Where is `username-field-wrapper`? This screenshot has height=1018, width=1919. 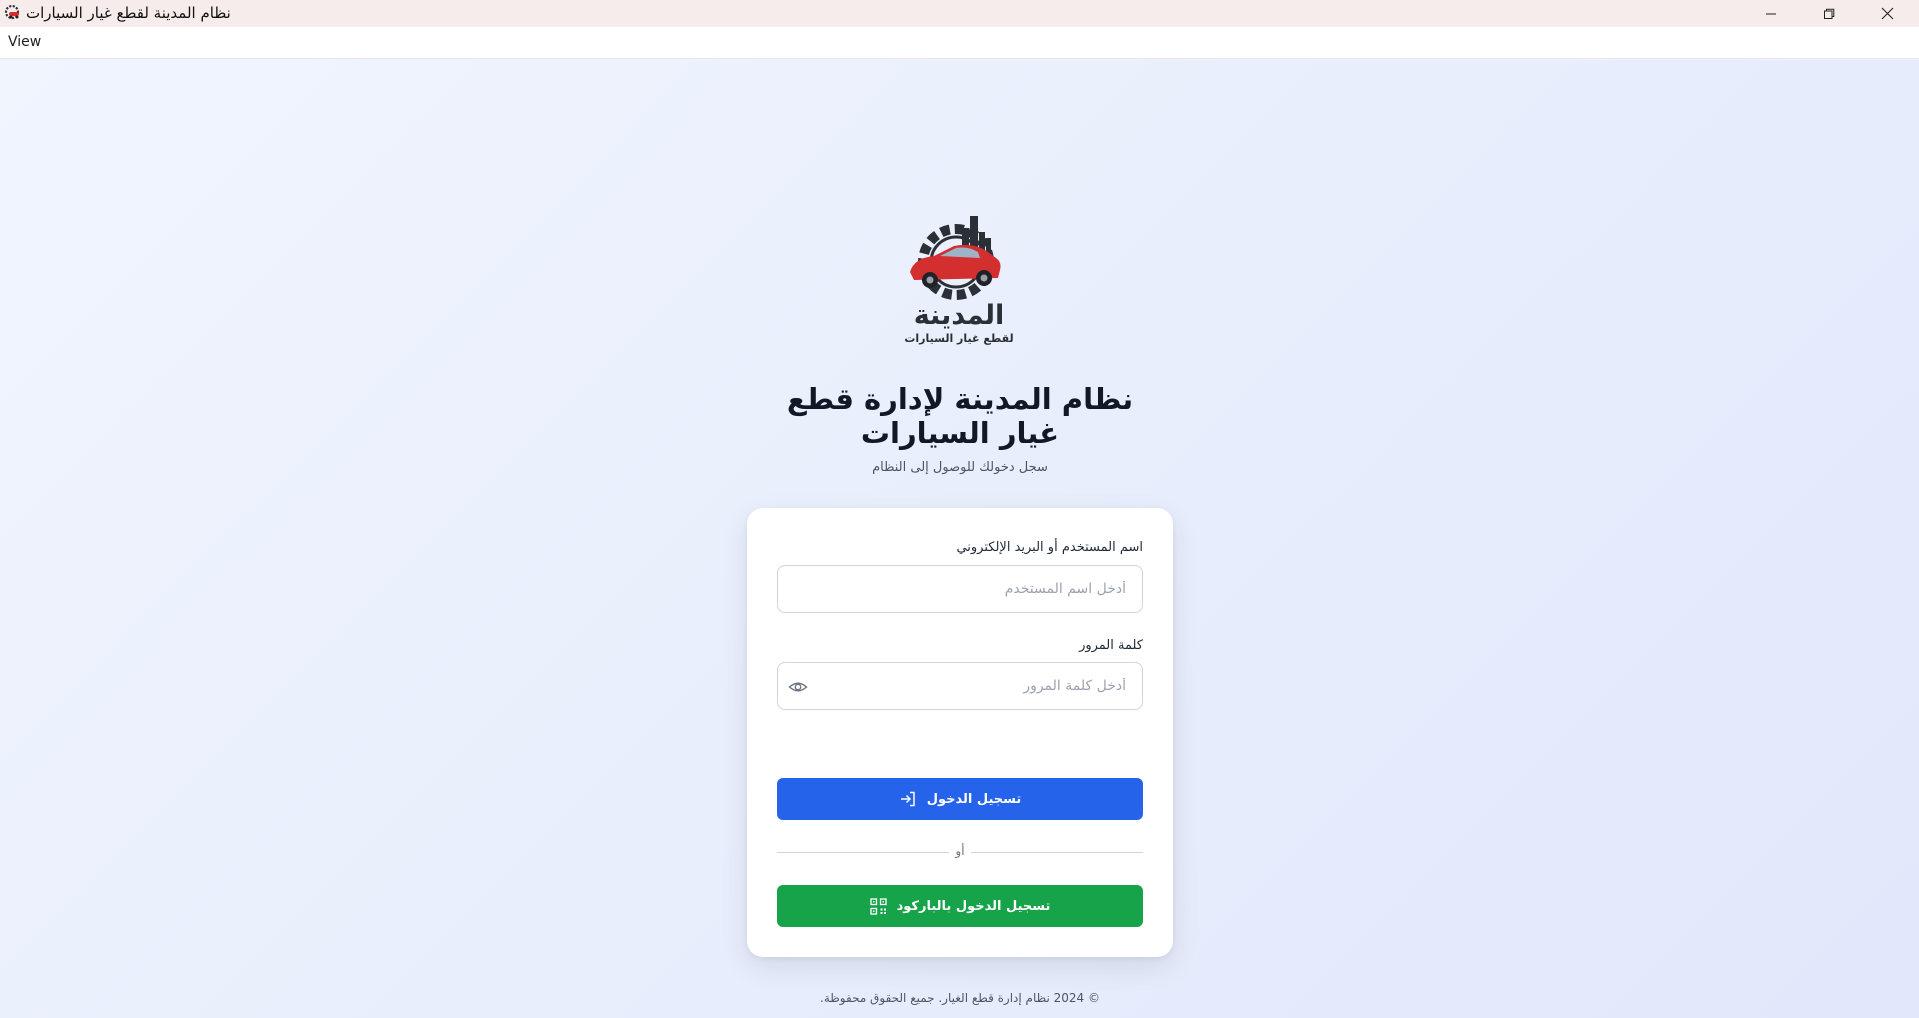
username-field-wrapper is located at coordinates (960, 589).